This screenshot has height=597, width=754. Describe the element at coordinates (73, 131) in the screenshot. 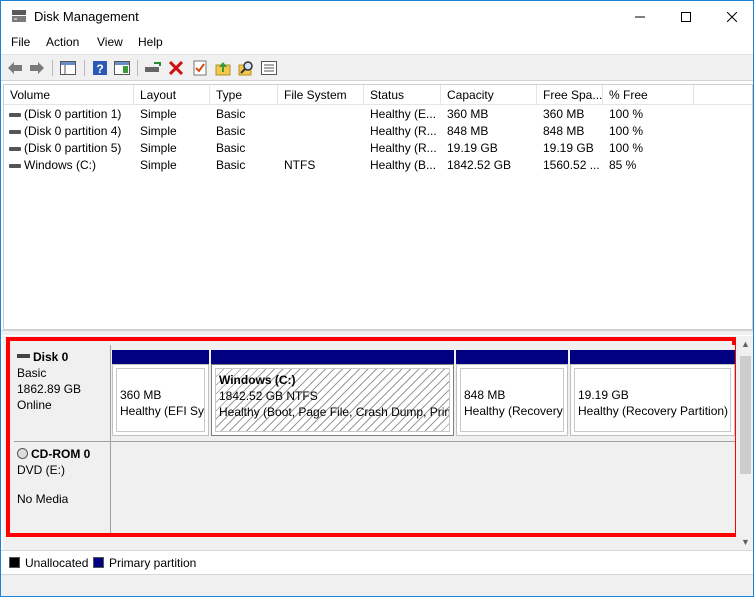

I see `volume-name: (Disk 0 partition 4)` at that location.